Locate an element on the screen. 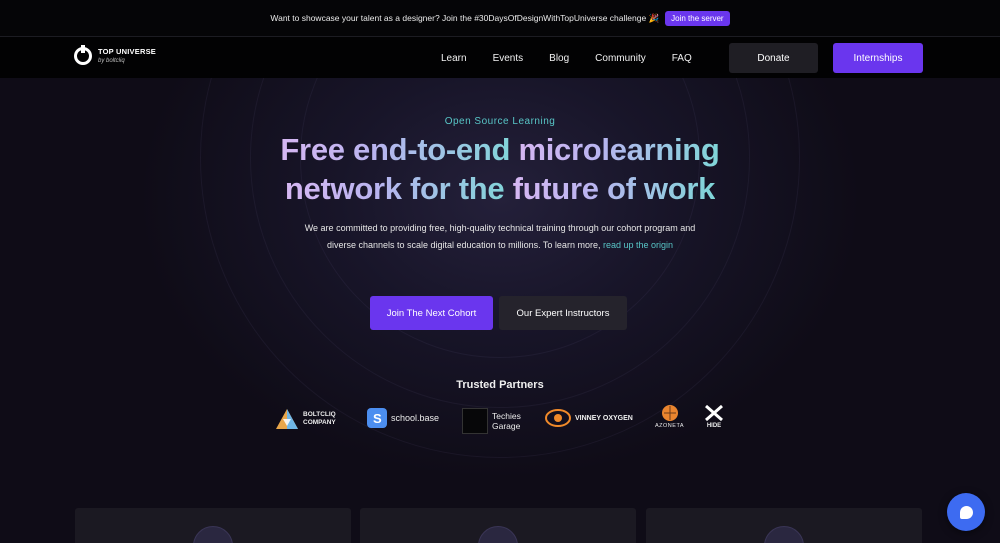 The height and width of the screenshot is (543, 1000). headline-part: Free end-to-end is located at coordinates (399, 149).